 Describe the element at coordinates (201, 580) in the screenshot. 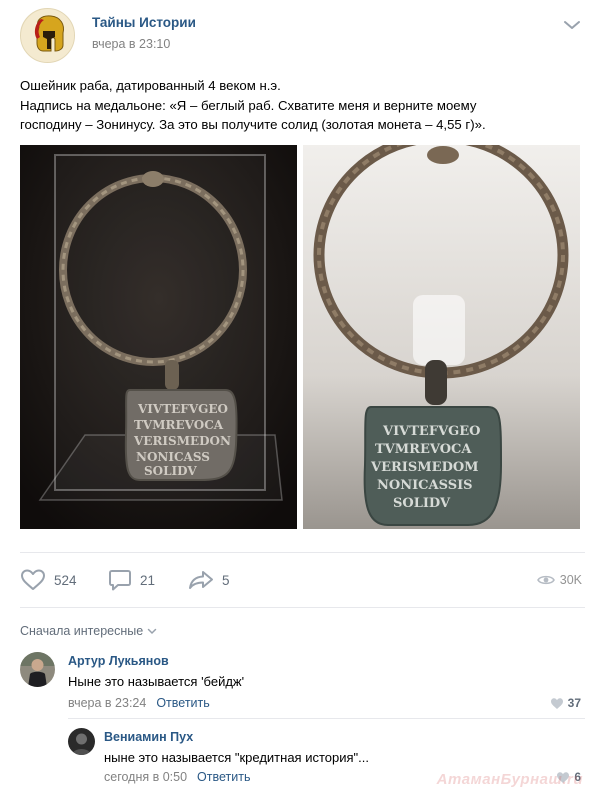

I see `share-icon` at that location.